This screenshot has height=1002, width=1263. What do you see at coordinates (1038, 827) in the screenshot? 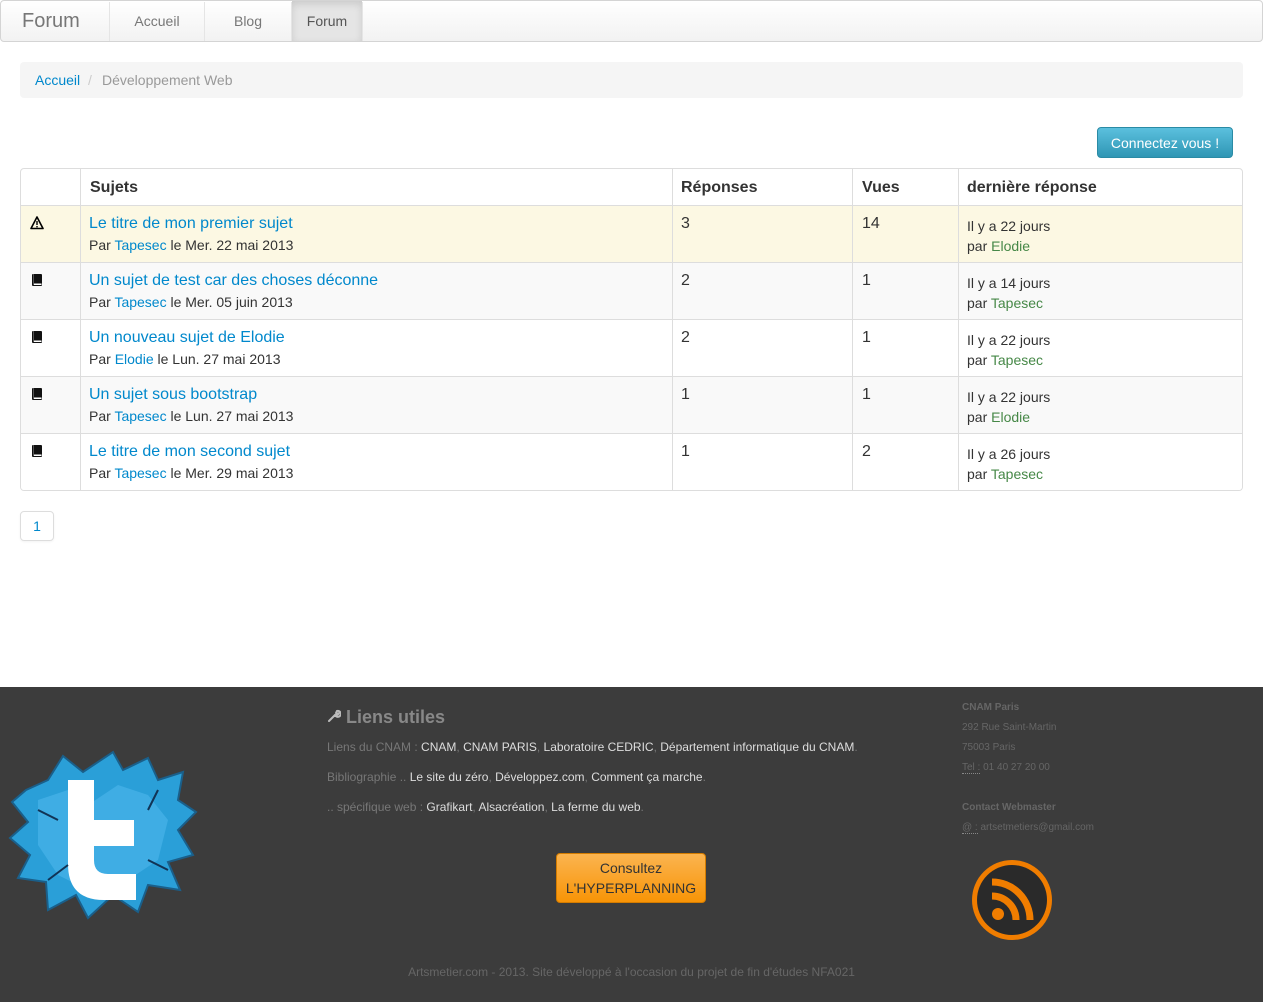
I see `webmaster-email-link: artsetmetiers@gmail.com` at bounding box center [1038, 827].